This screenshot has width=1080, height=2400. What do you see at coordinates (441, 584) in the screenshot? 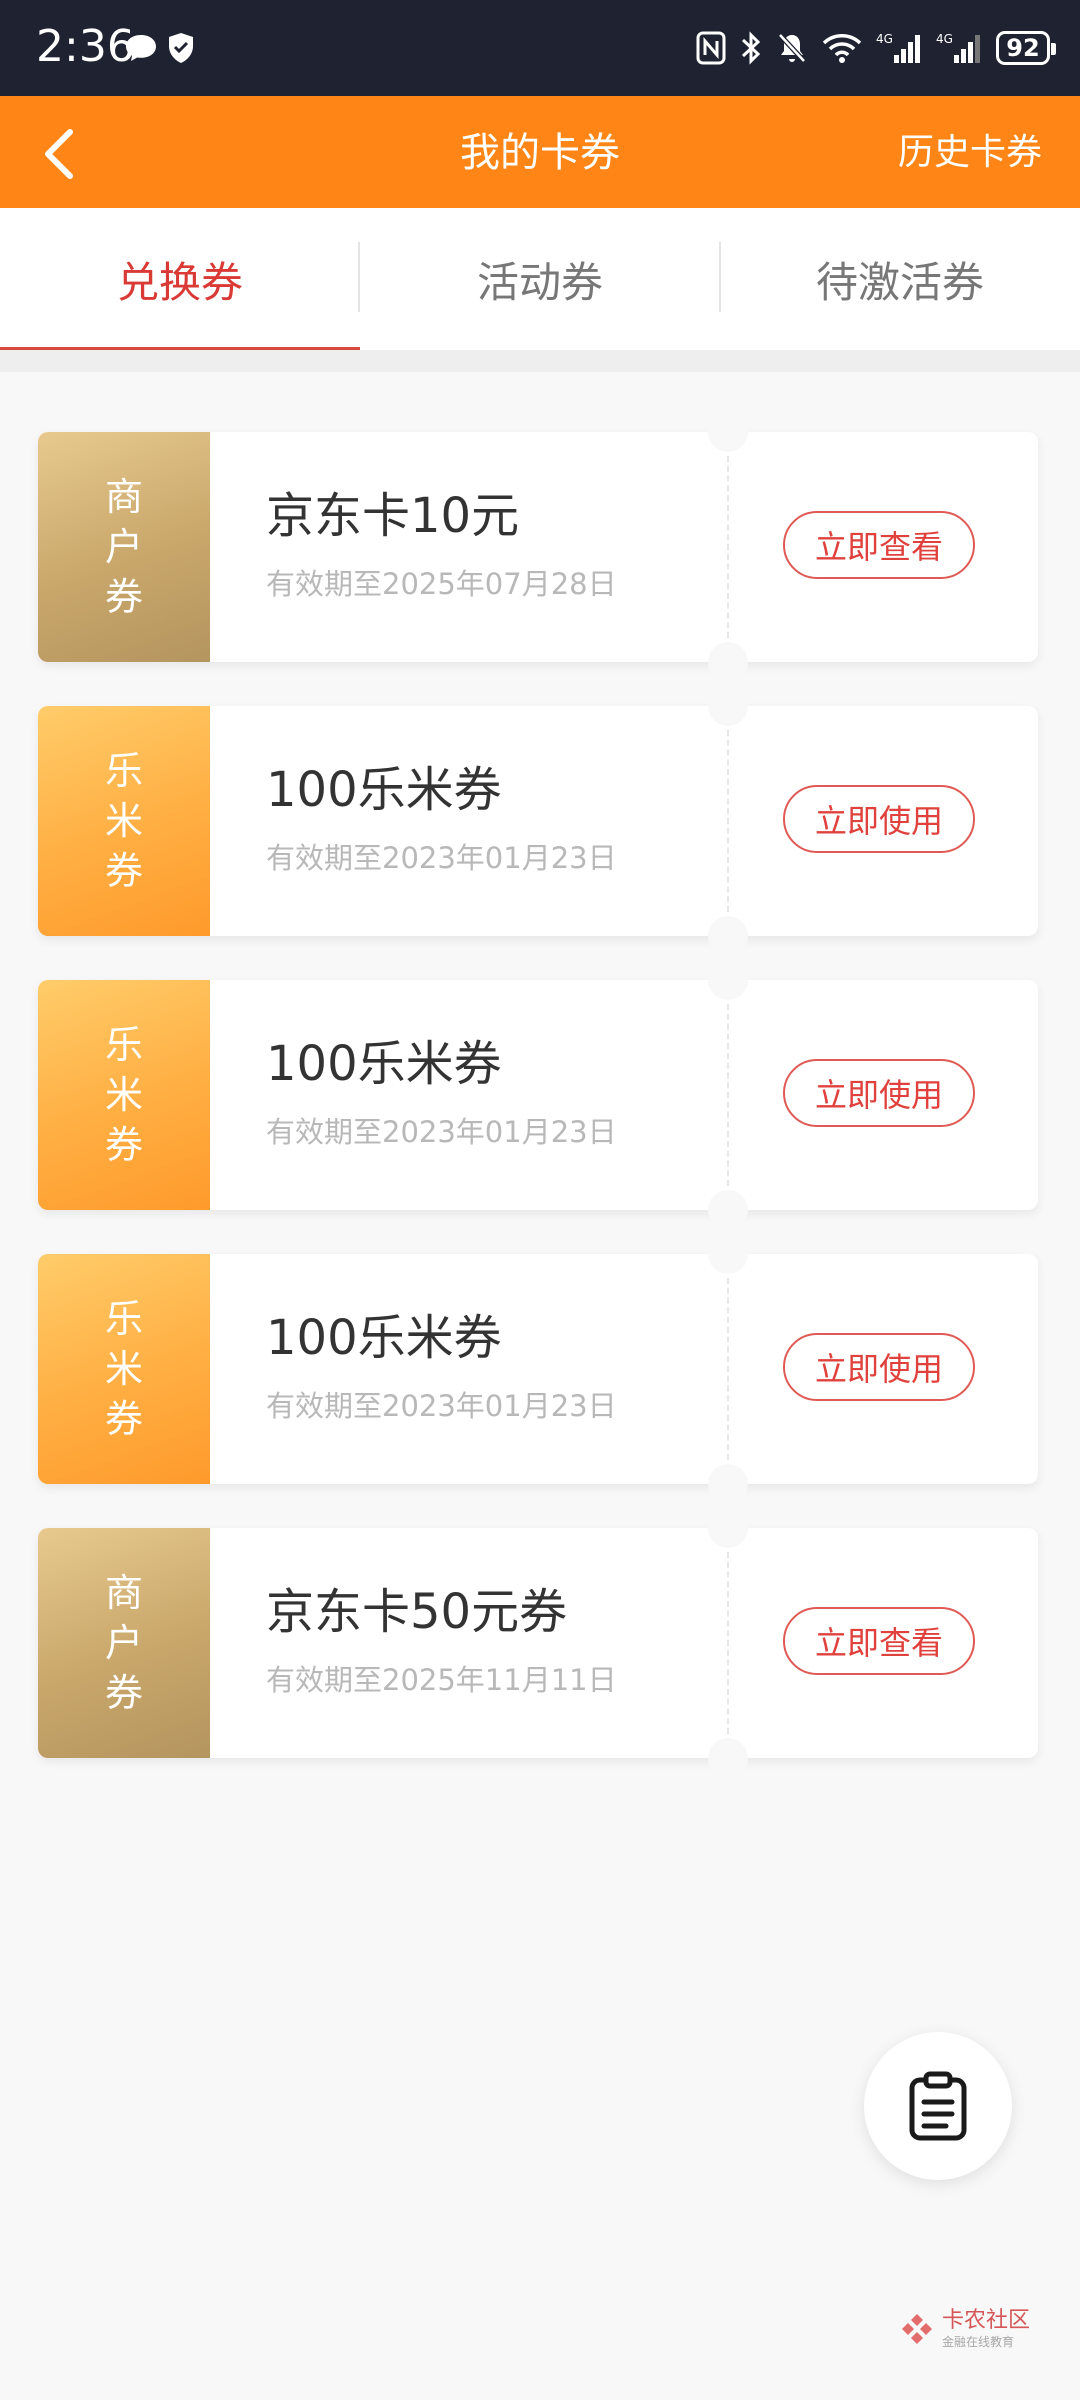
I see `coupon-expiry: 有效期至2025年07月28日` at bounding box center [441, 584].